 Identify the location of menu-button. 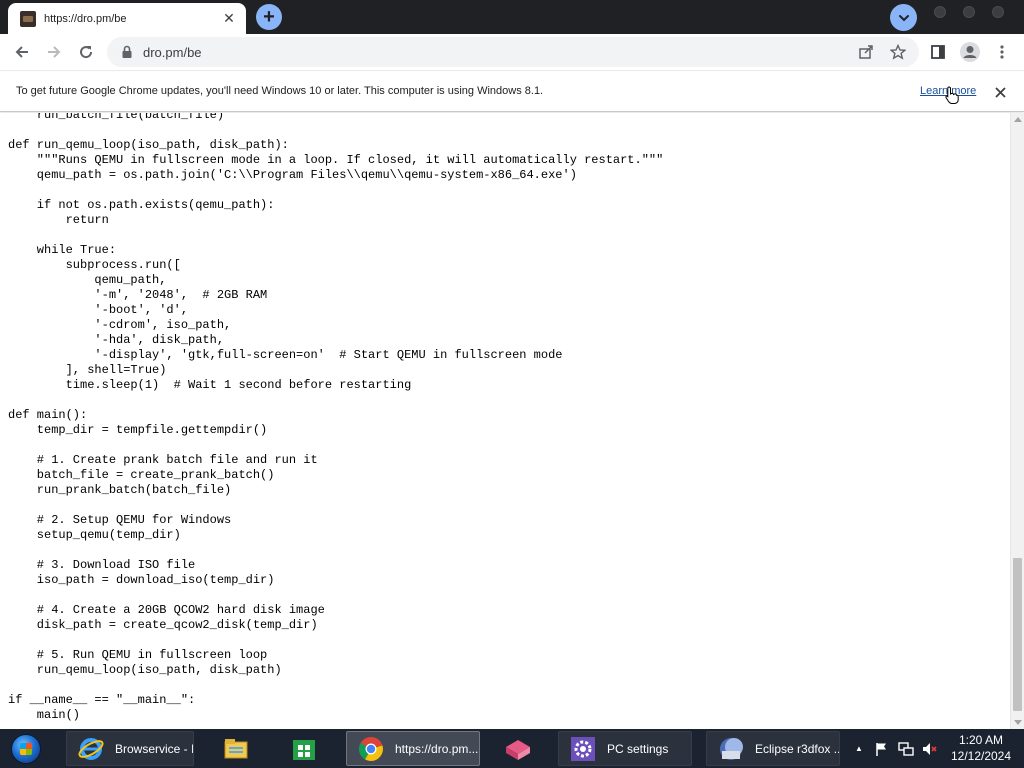
(1002, 52).